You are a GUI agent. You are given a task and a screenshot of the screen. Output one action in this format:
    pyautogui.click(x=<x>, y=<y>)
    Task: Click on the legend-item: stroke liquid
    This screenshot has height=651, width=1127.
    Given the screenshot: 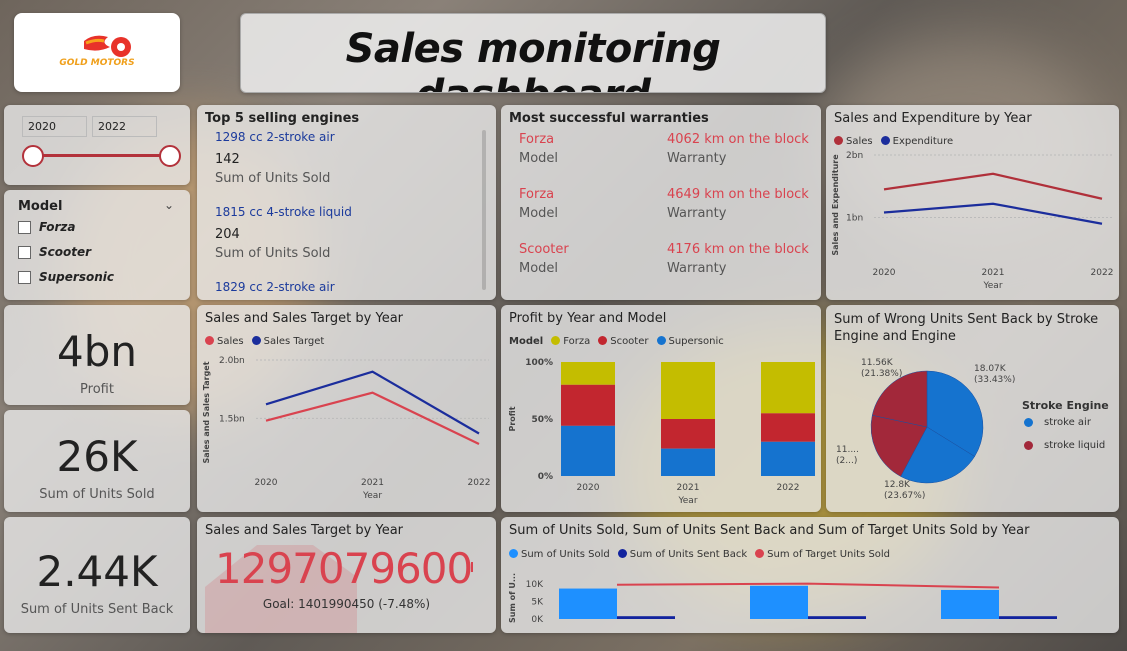 What is the action you would take?
    pyautogui.click(x=1064, y=445)
    